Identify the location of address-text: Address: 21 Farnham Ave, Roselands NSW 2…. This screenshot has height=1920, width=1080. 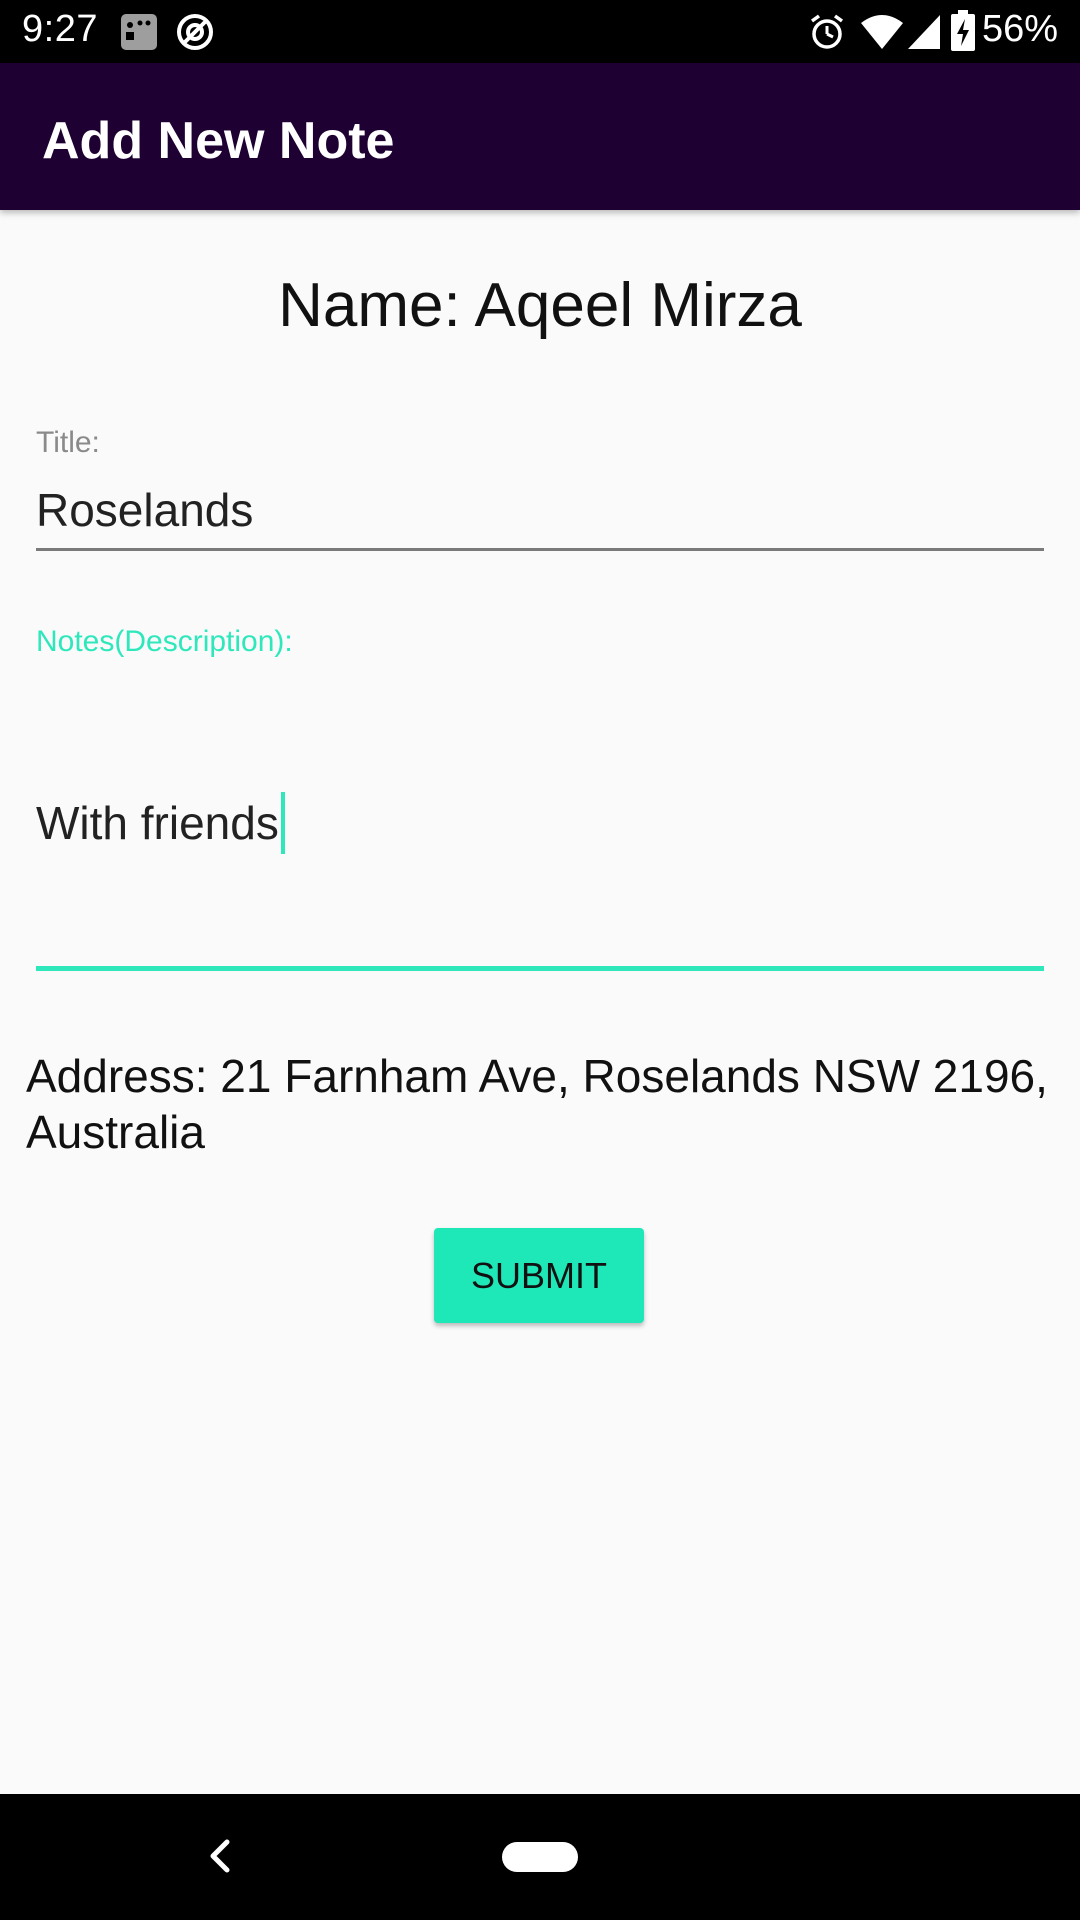
(537, 1104).